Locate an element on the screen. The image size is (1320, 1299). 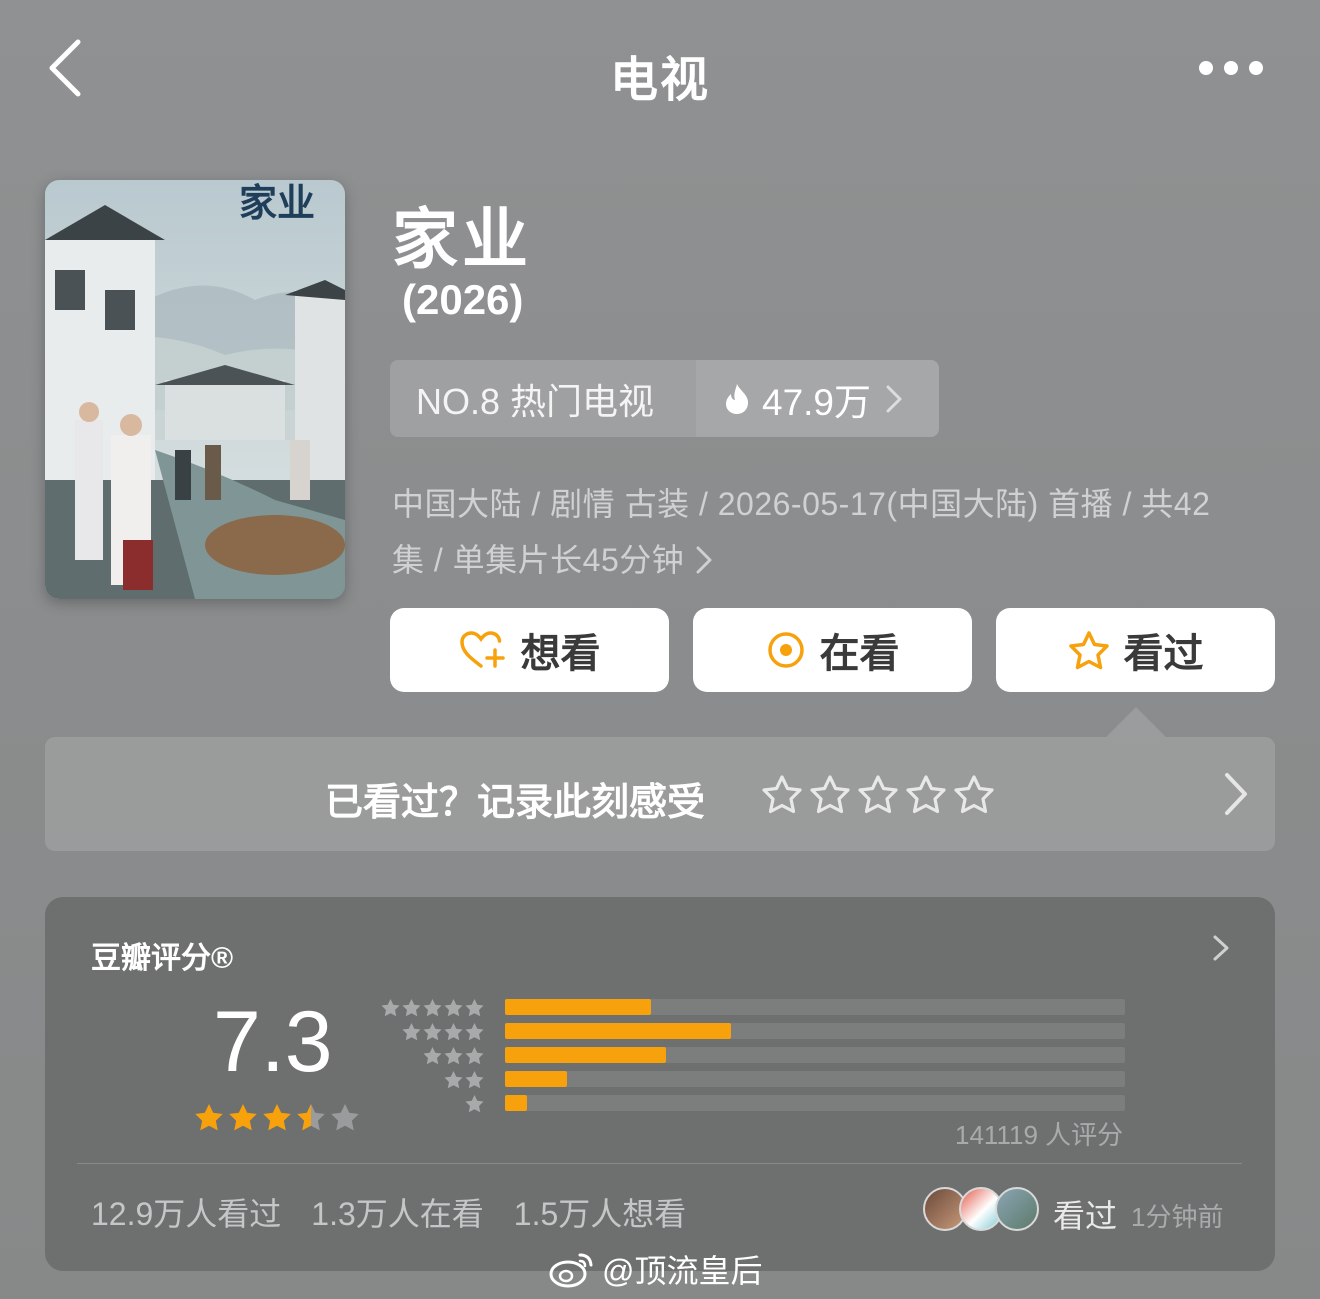
watched-label: 看过 is located at coordinates (1163, 654).